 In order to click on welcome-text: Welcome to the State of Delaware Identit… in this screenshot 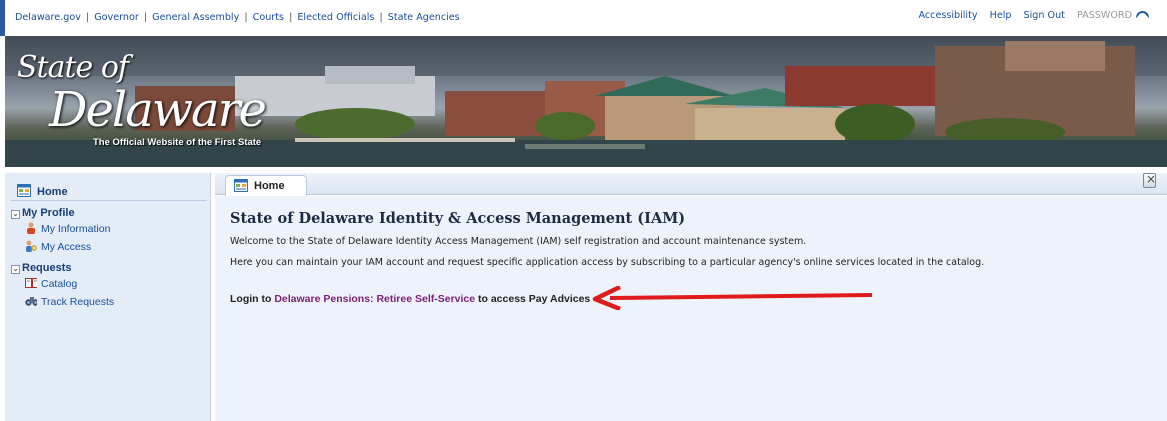, I will do `click(518, 241)`.